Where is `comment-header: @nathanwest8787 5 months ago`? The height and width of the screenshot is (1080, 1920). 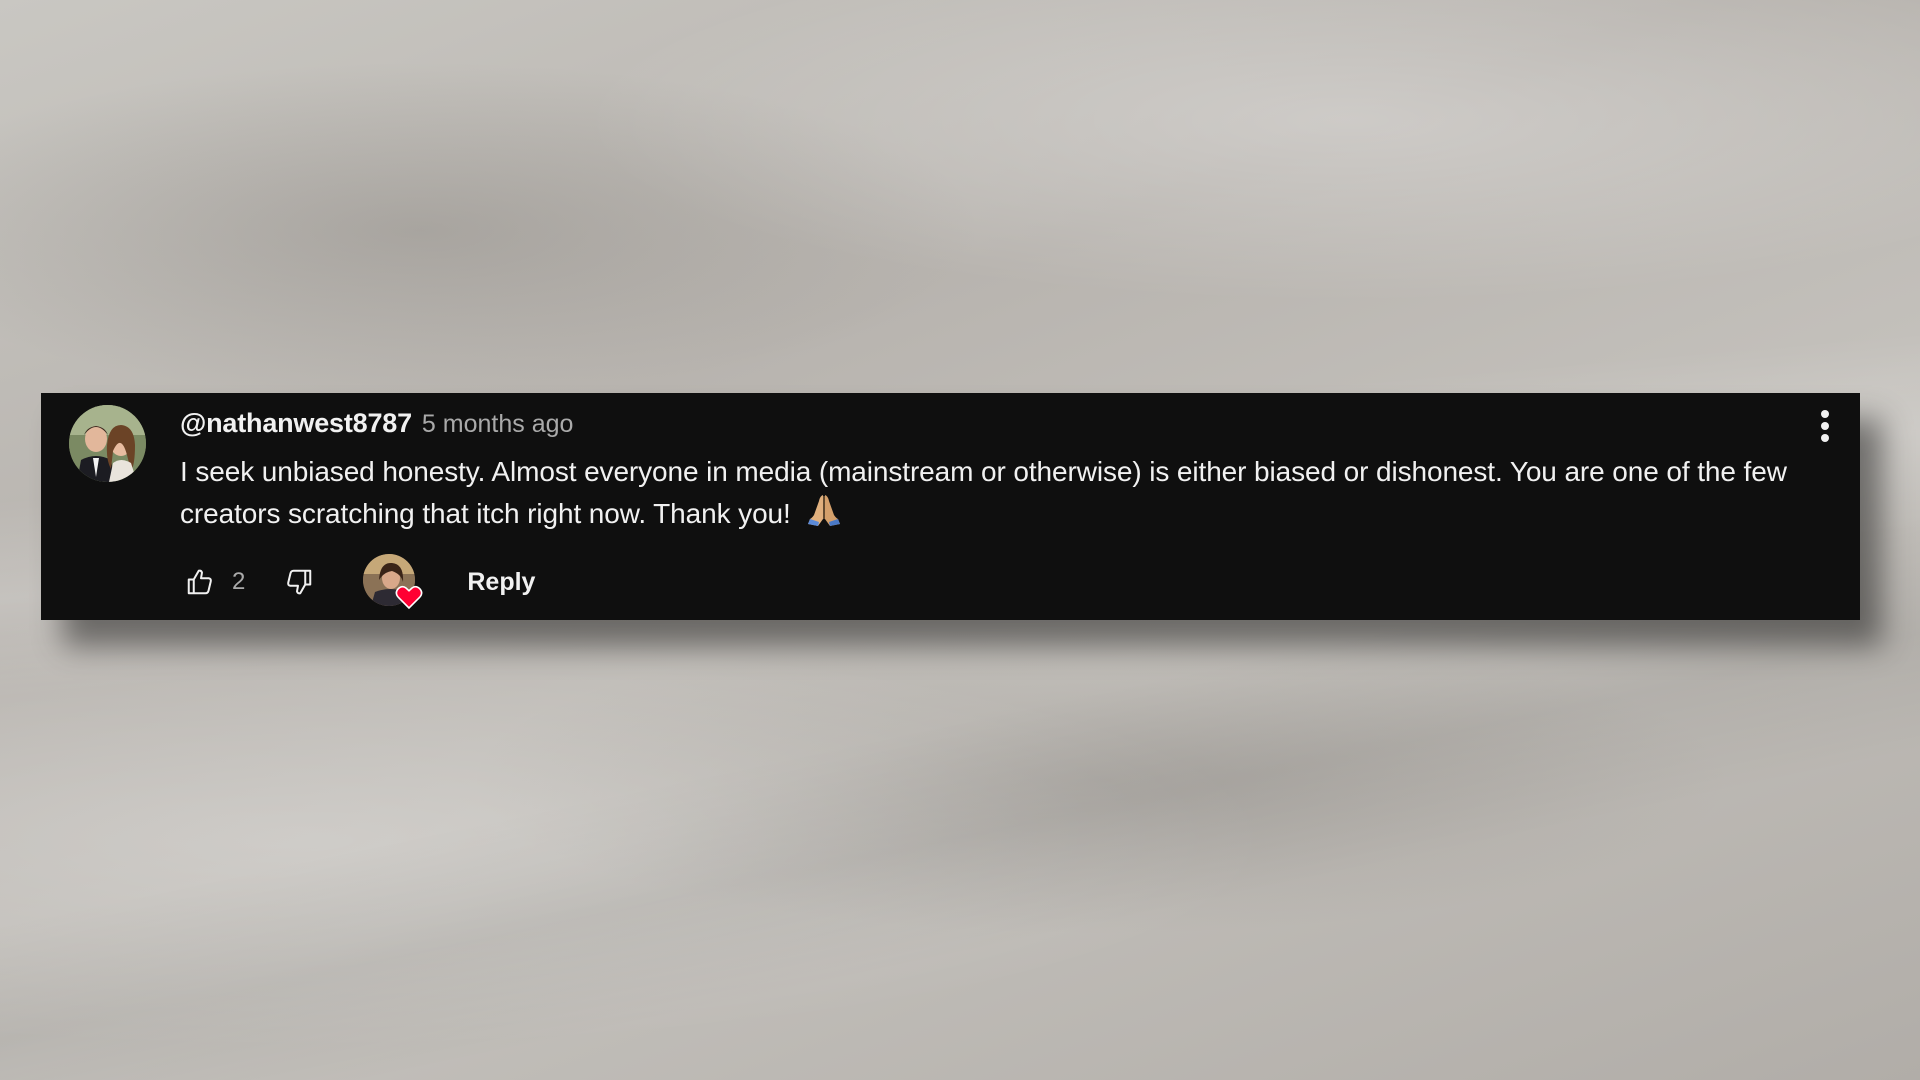
comment-header: @nathanwest8787 5 months ago is located at coordinates (376, 423).